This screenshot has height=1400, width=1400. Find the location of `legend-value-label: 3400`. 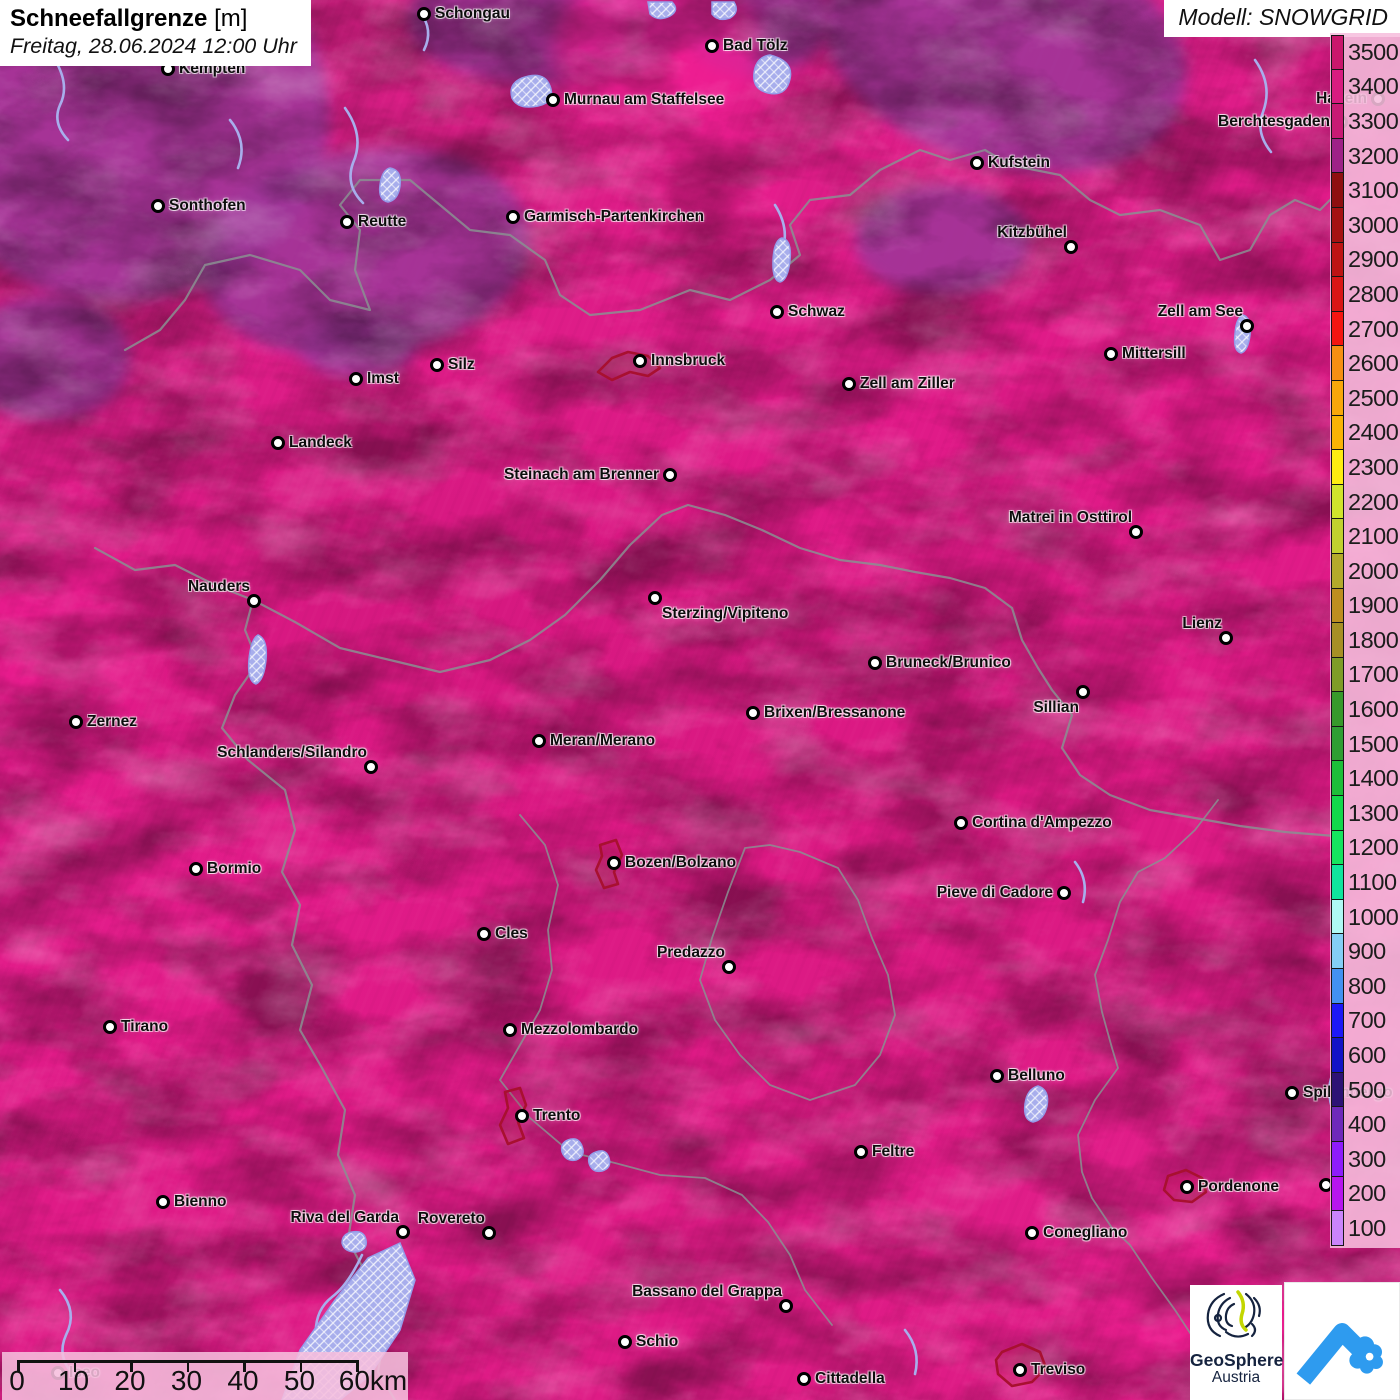

legend-value-label: 3400 is located at coordinates (1373, 86).